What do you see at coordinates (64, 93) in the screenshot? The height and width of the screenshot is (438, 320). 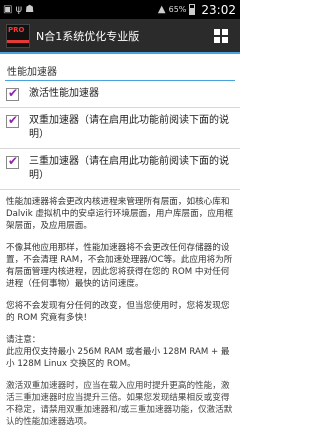 I see `option-label: 激活性能加速器` at bounding box center [64, 93].